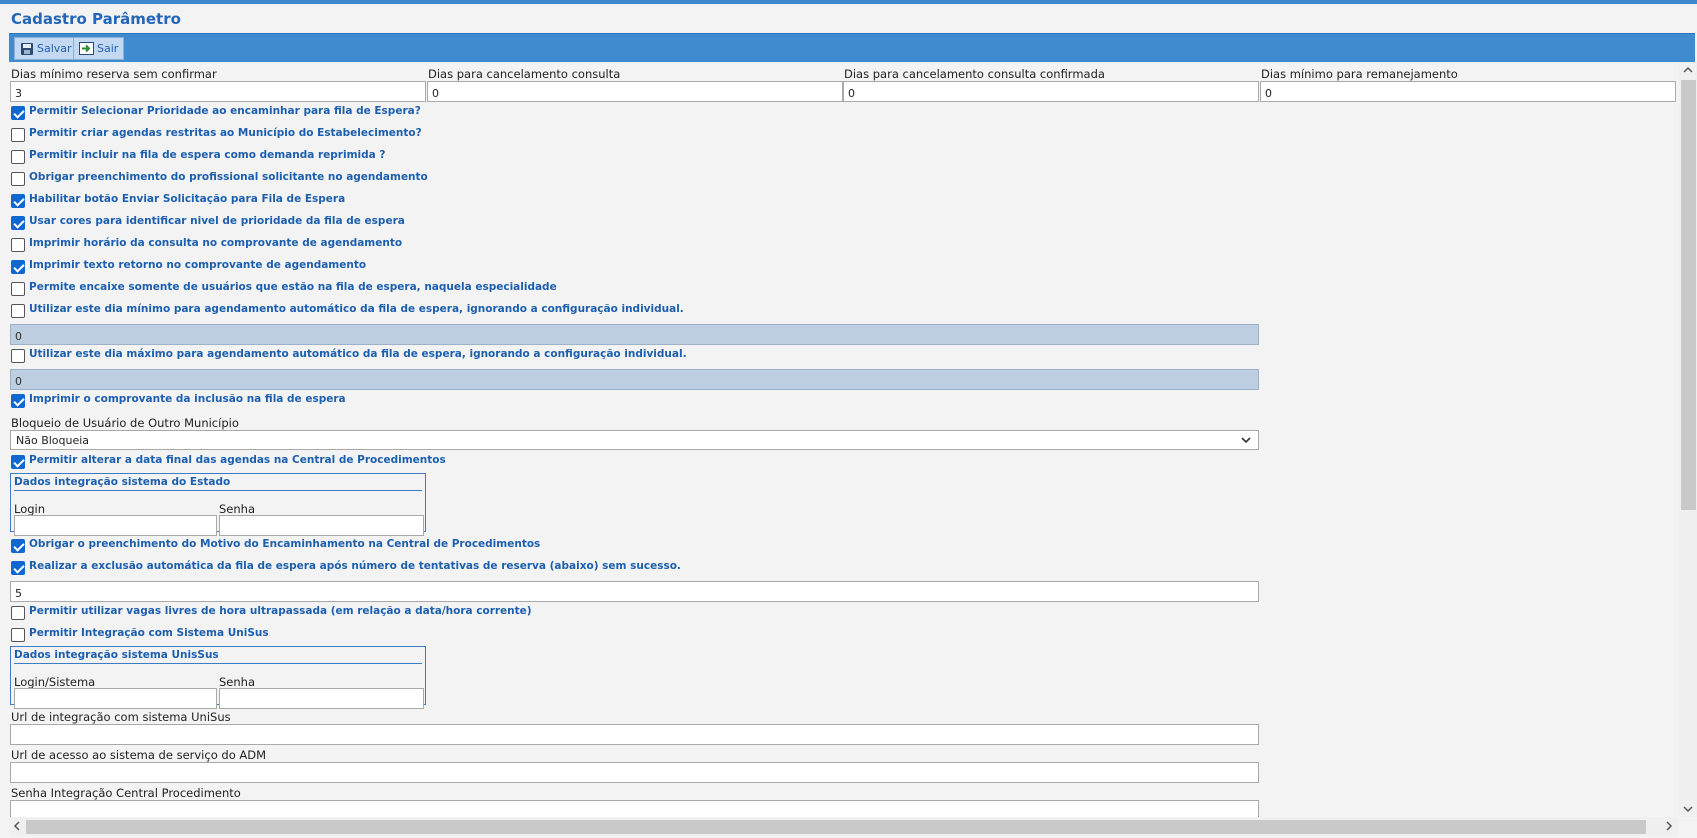  What do you see at coordinates (54, 48) in the screenshot?
I see `save-button-label: Salvar` at bounding box center [54, 48].